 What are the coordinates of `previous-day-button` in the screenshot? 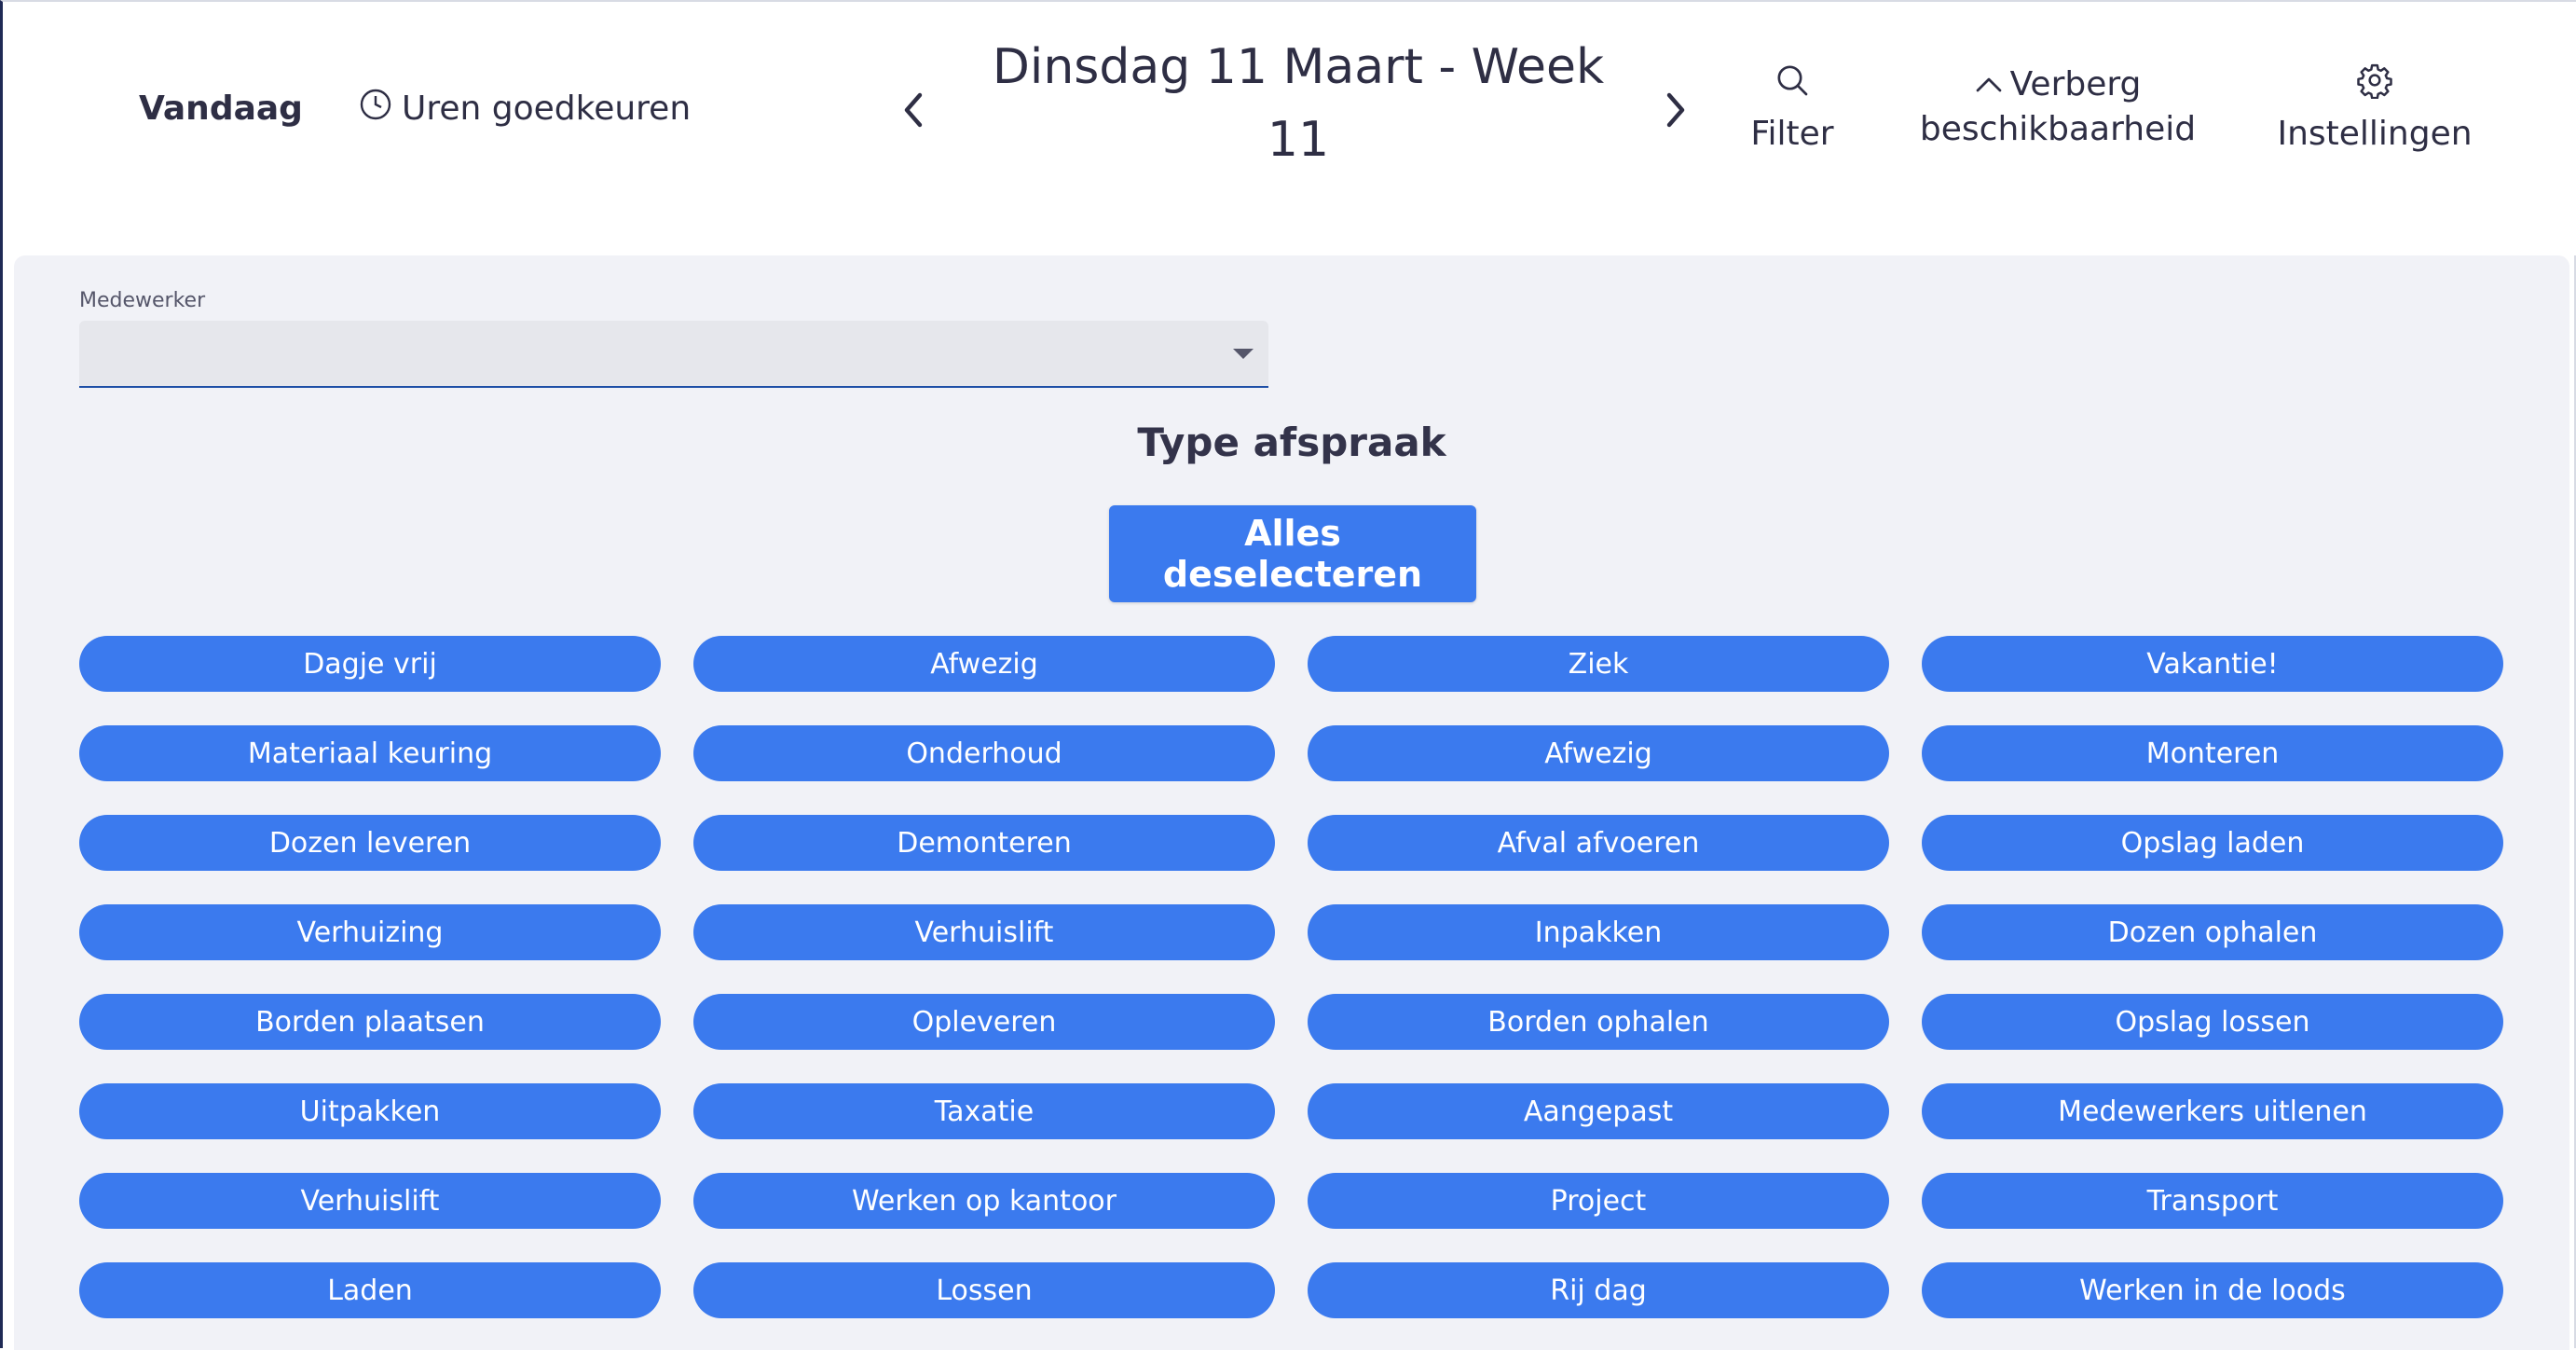 It's located at (913, 112).